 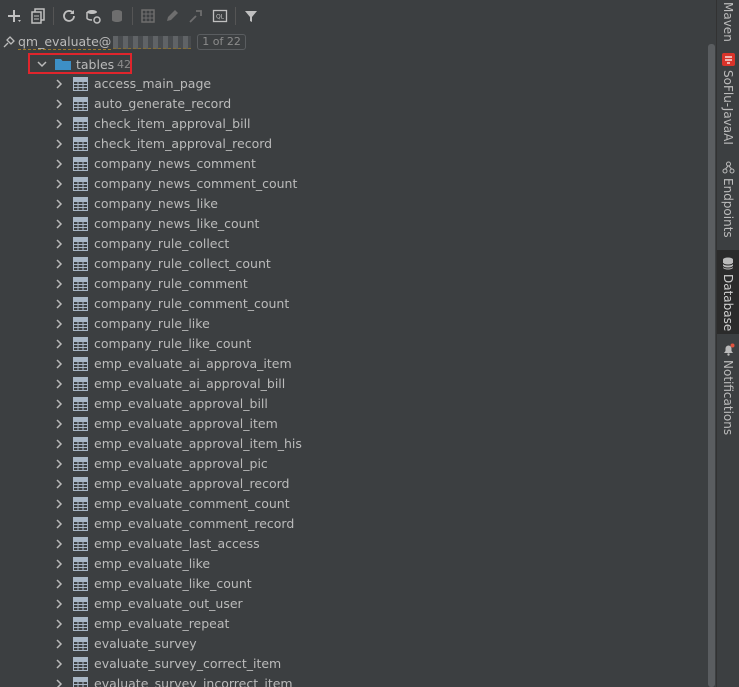 What do you see at coordinates (168, 603) in the screenshot?
I see `table-name: emp_evaluate_out_user` at bounding box center [168, 603].